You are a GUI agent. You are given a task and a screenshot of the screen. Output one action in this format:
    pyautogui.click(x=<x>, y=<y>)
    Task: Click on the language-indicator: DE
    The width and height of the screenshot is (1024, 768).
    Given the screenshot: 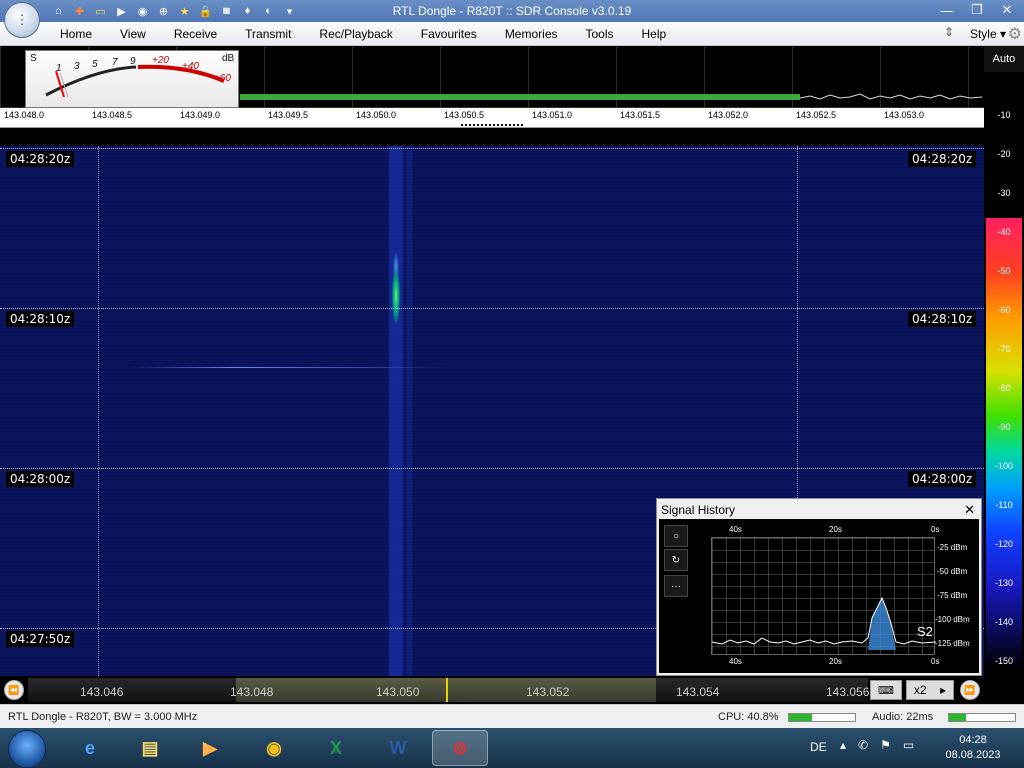 What is the action you would take?
    pyautogui.click(x=818, y=747)
    